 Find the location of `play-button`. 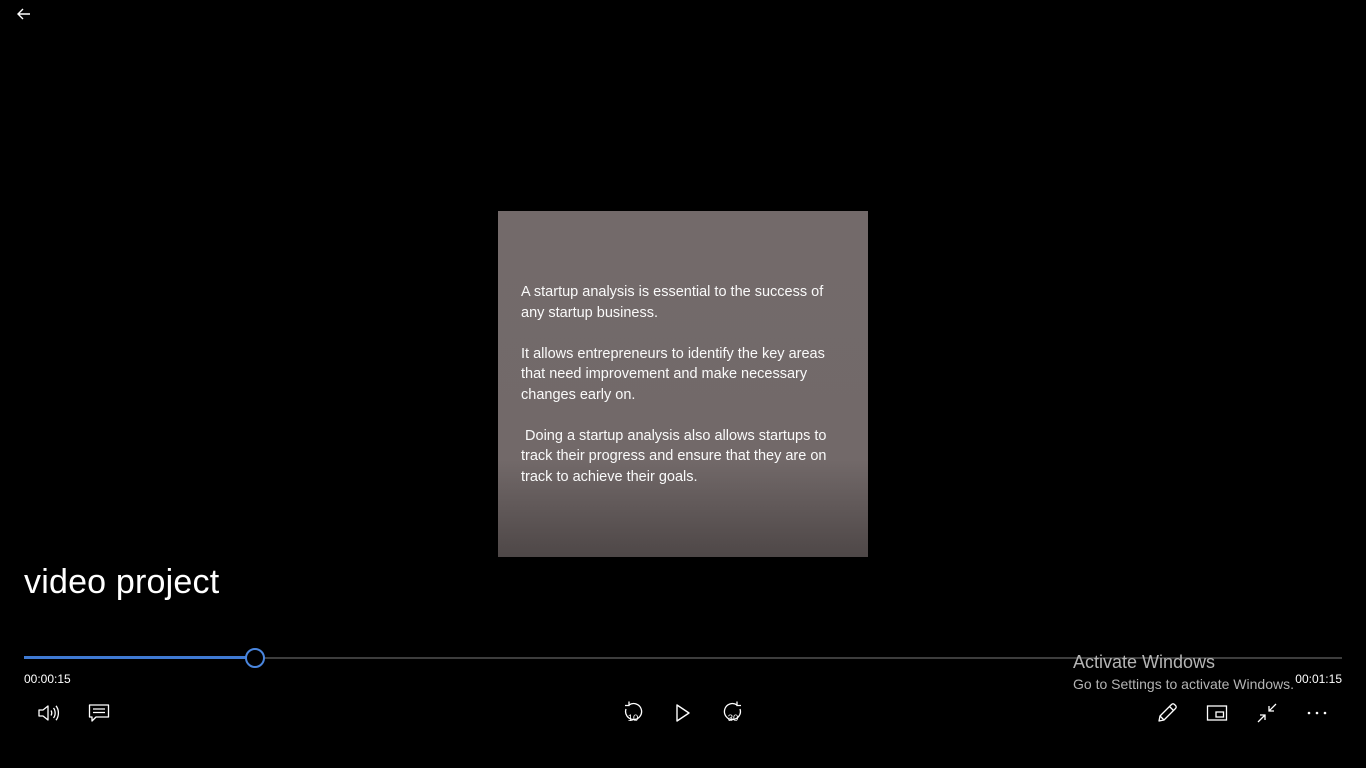

play-button is located at coordinates (683, 713).